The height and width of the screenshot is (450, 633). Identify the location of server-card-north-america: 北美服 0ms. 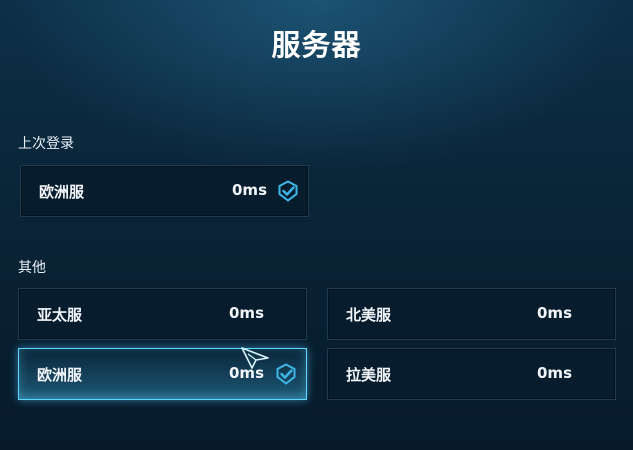
(471, 314).